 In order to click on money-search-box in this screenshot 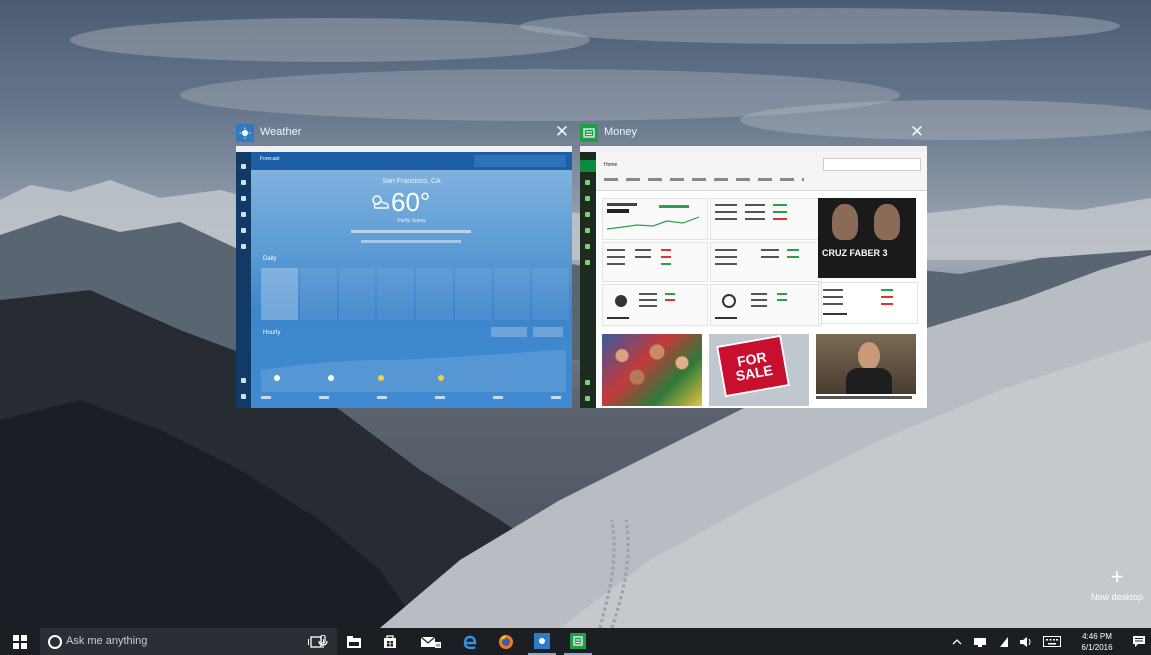, I will do `click(872, 164)`.